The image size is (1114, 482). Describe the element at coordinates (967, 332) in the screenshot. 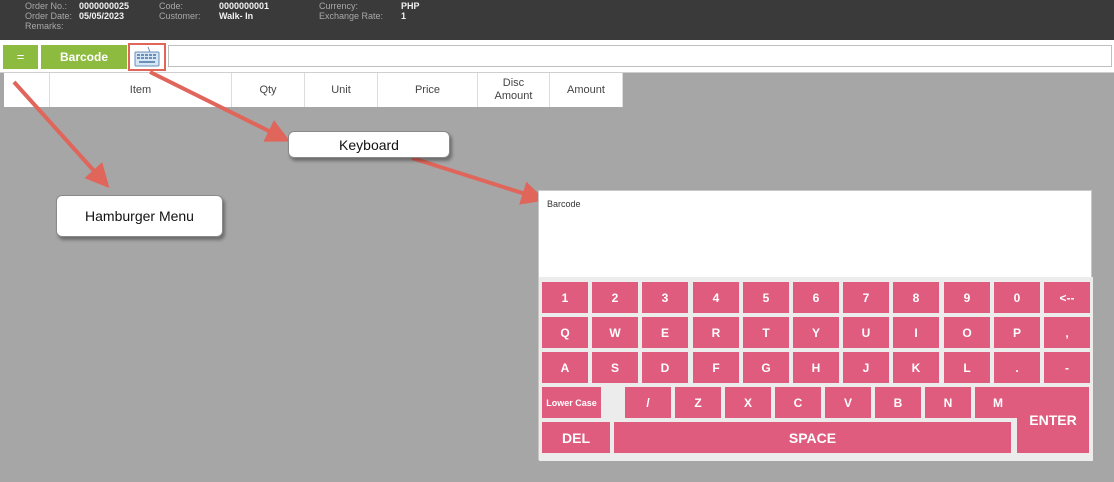

I see `key-o: O` at that location.